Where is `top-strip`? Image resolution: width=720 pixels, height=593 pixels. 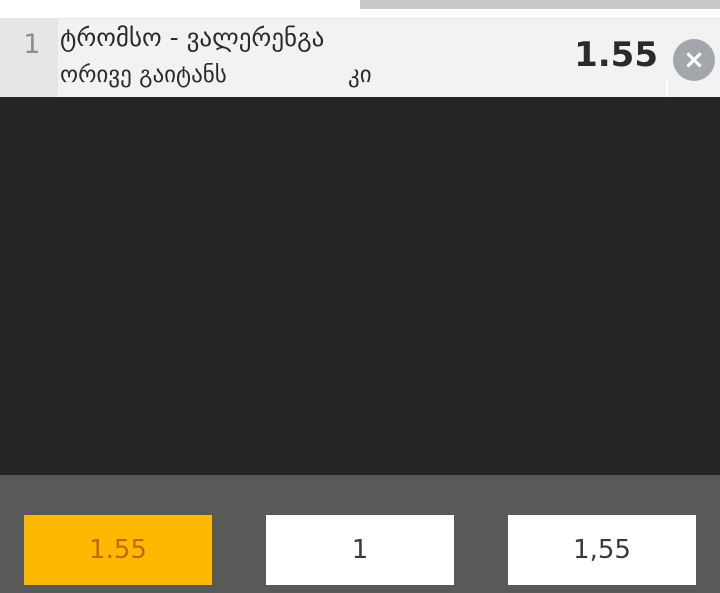
top-strip is located at coordinates (360, 9).